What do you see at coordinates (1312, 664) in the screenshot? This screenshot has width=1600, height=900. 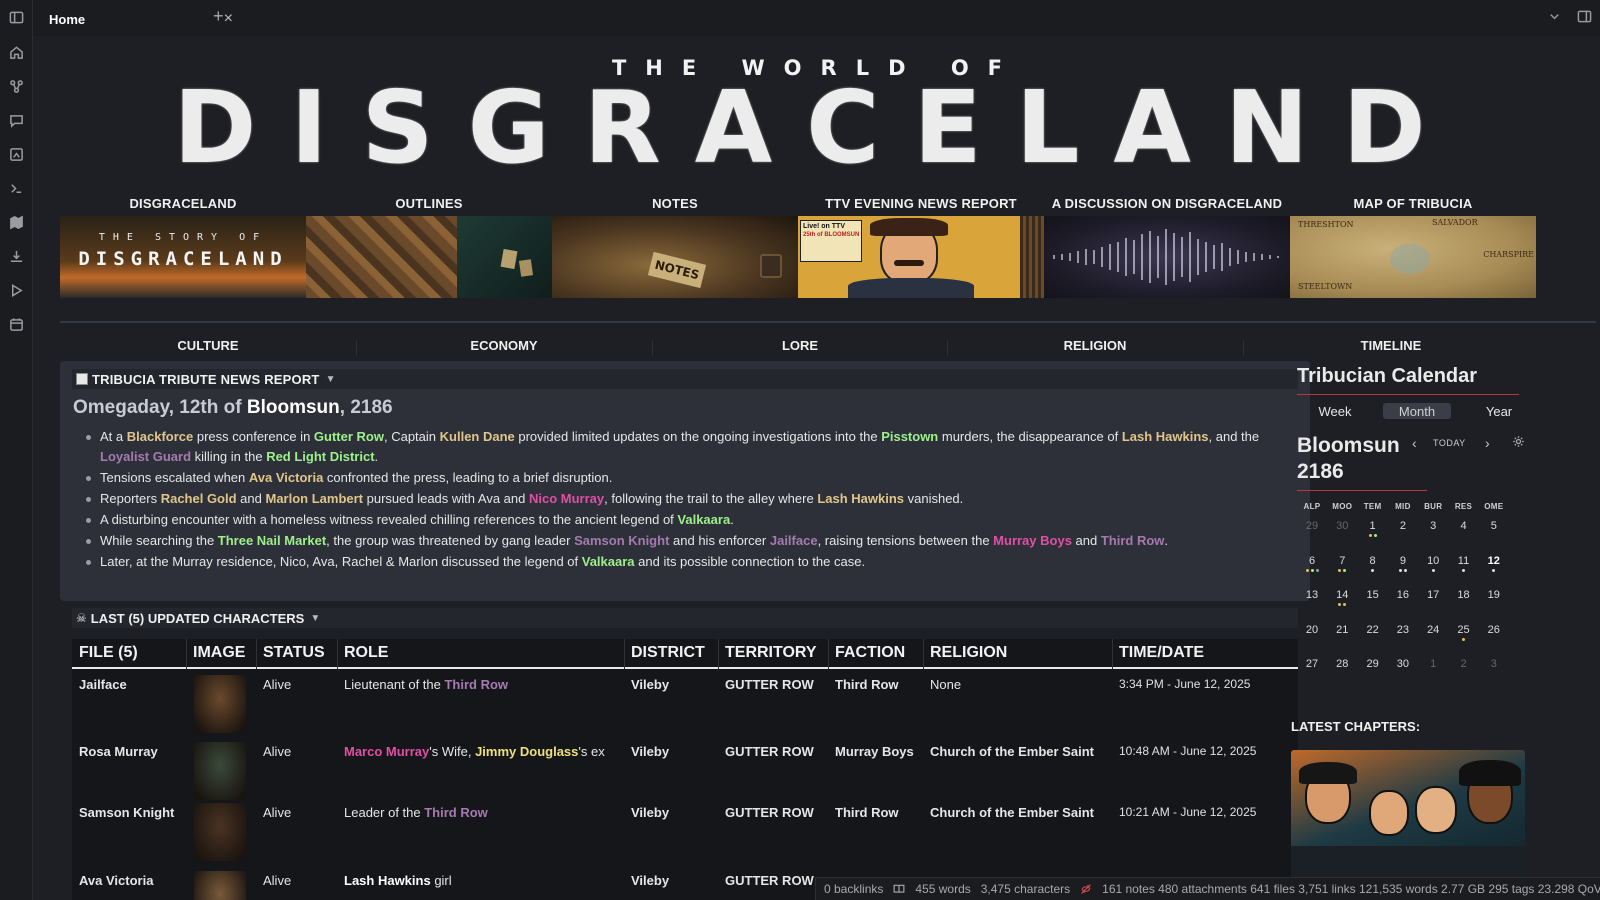 I see `calendar-day: 27` at bounding box center [1312, 664].